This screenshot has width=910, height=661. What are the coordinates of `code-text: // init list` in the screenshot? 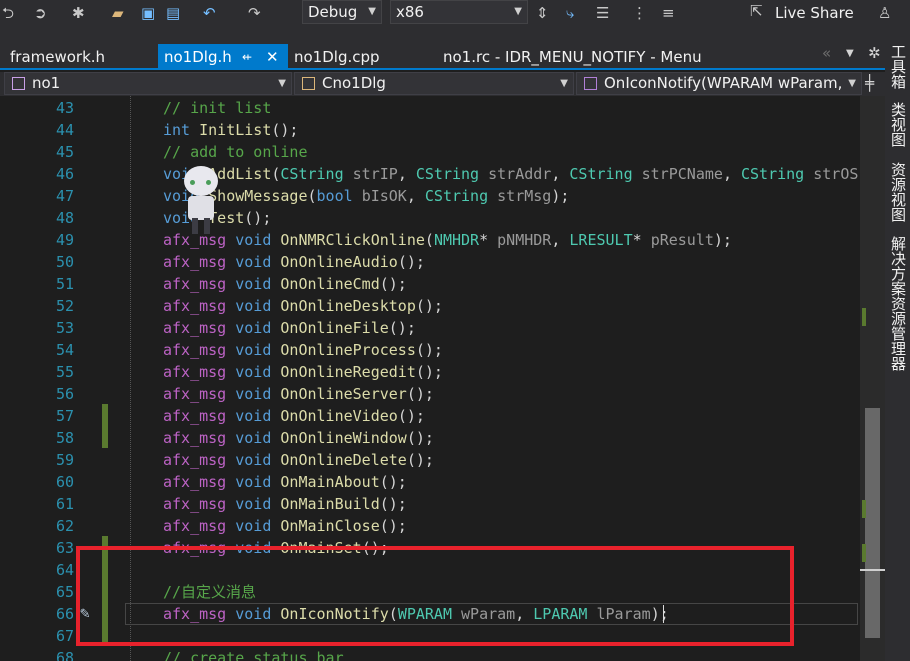 It's located at (217, 108).